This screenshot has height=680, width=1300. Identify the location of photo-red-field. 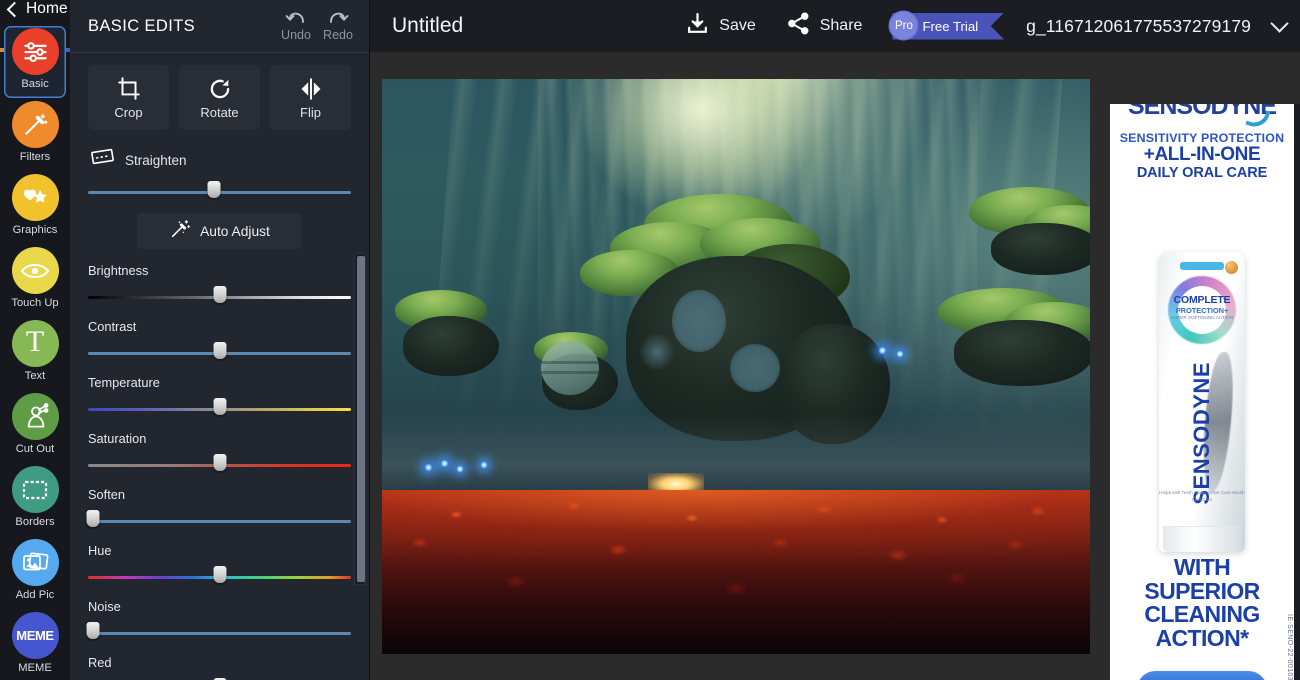
(736, 572).